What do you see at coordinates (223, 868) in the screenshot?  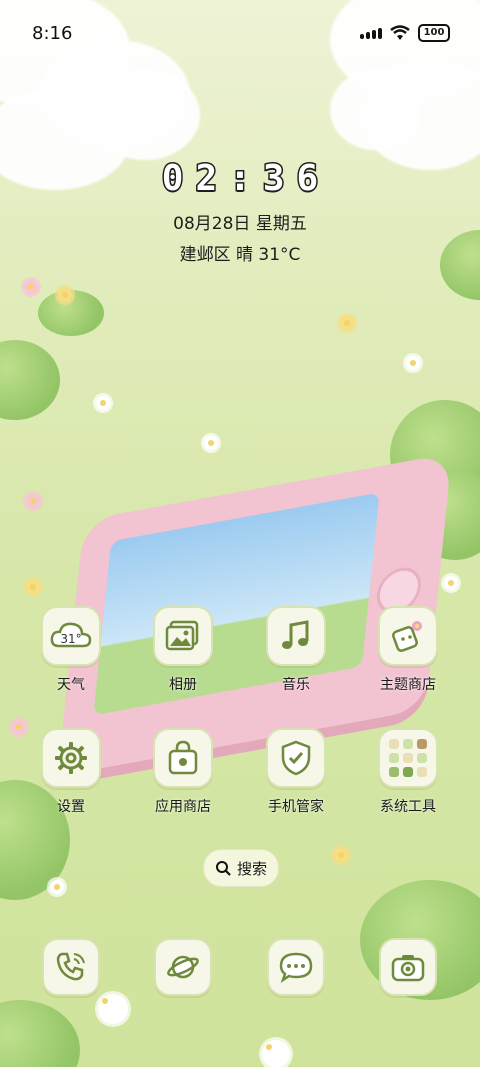 I see `search-icon` at bounding box center [223, 868].